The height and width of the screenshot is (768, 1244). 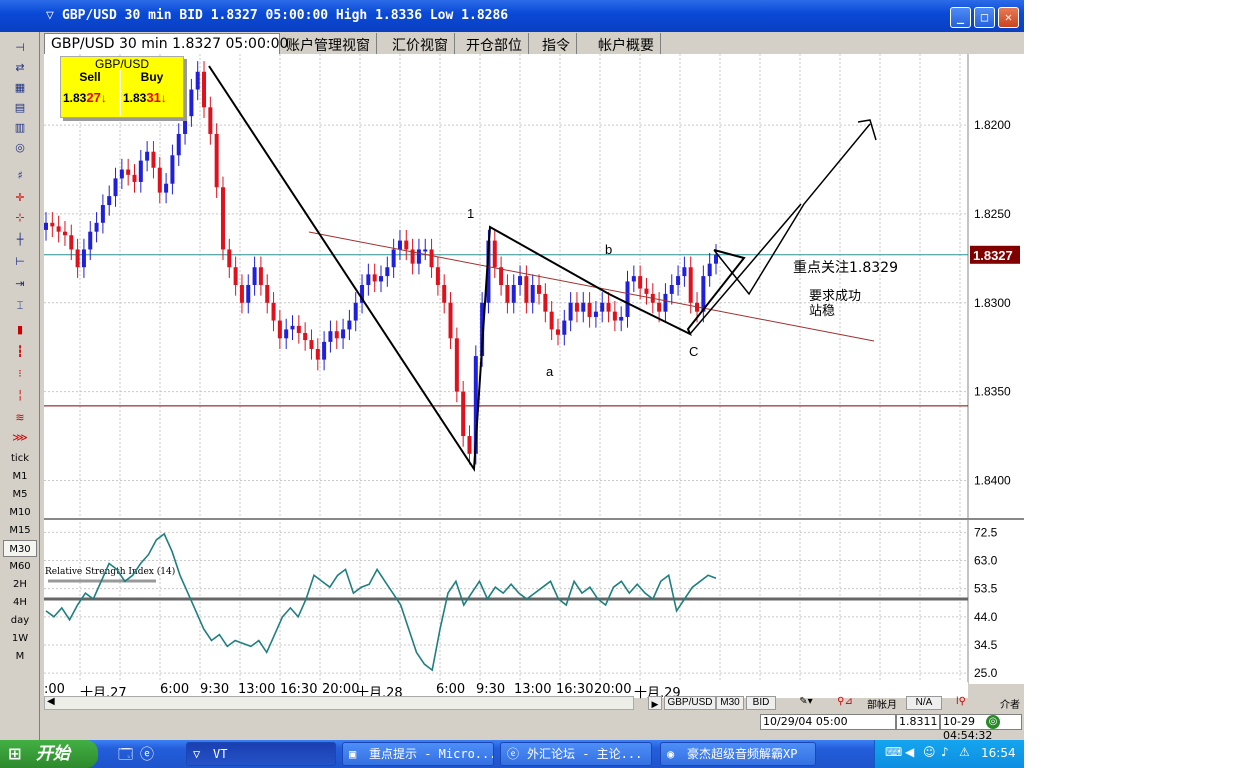 I want to click on cross-line-icon: ┼, so click(x=20, y=240).